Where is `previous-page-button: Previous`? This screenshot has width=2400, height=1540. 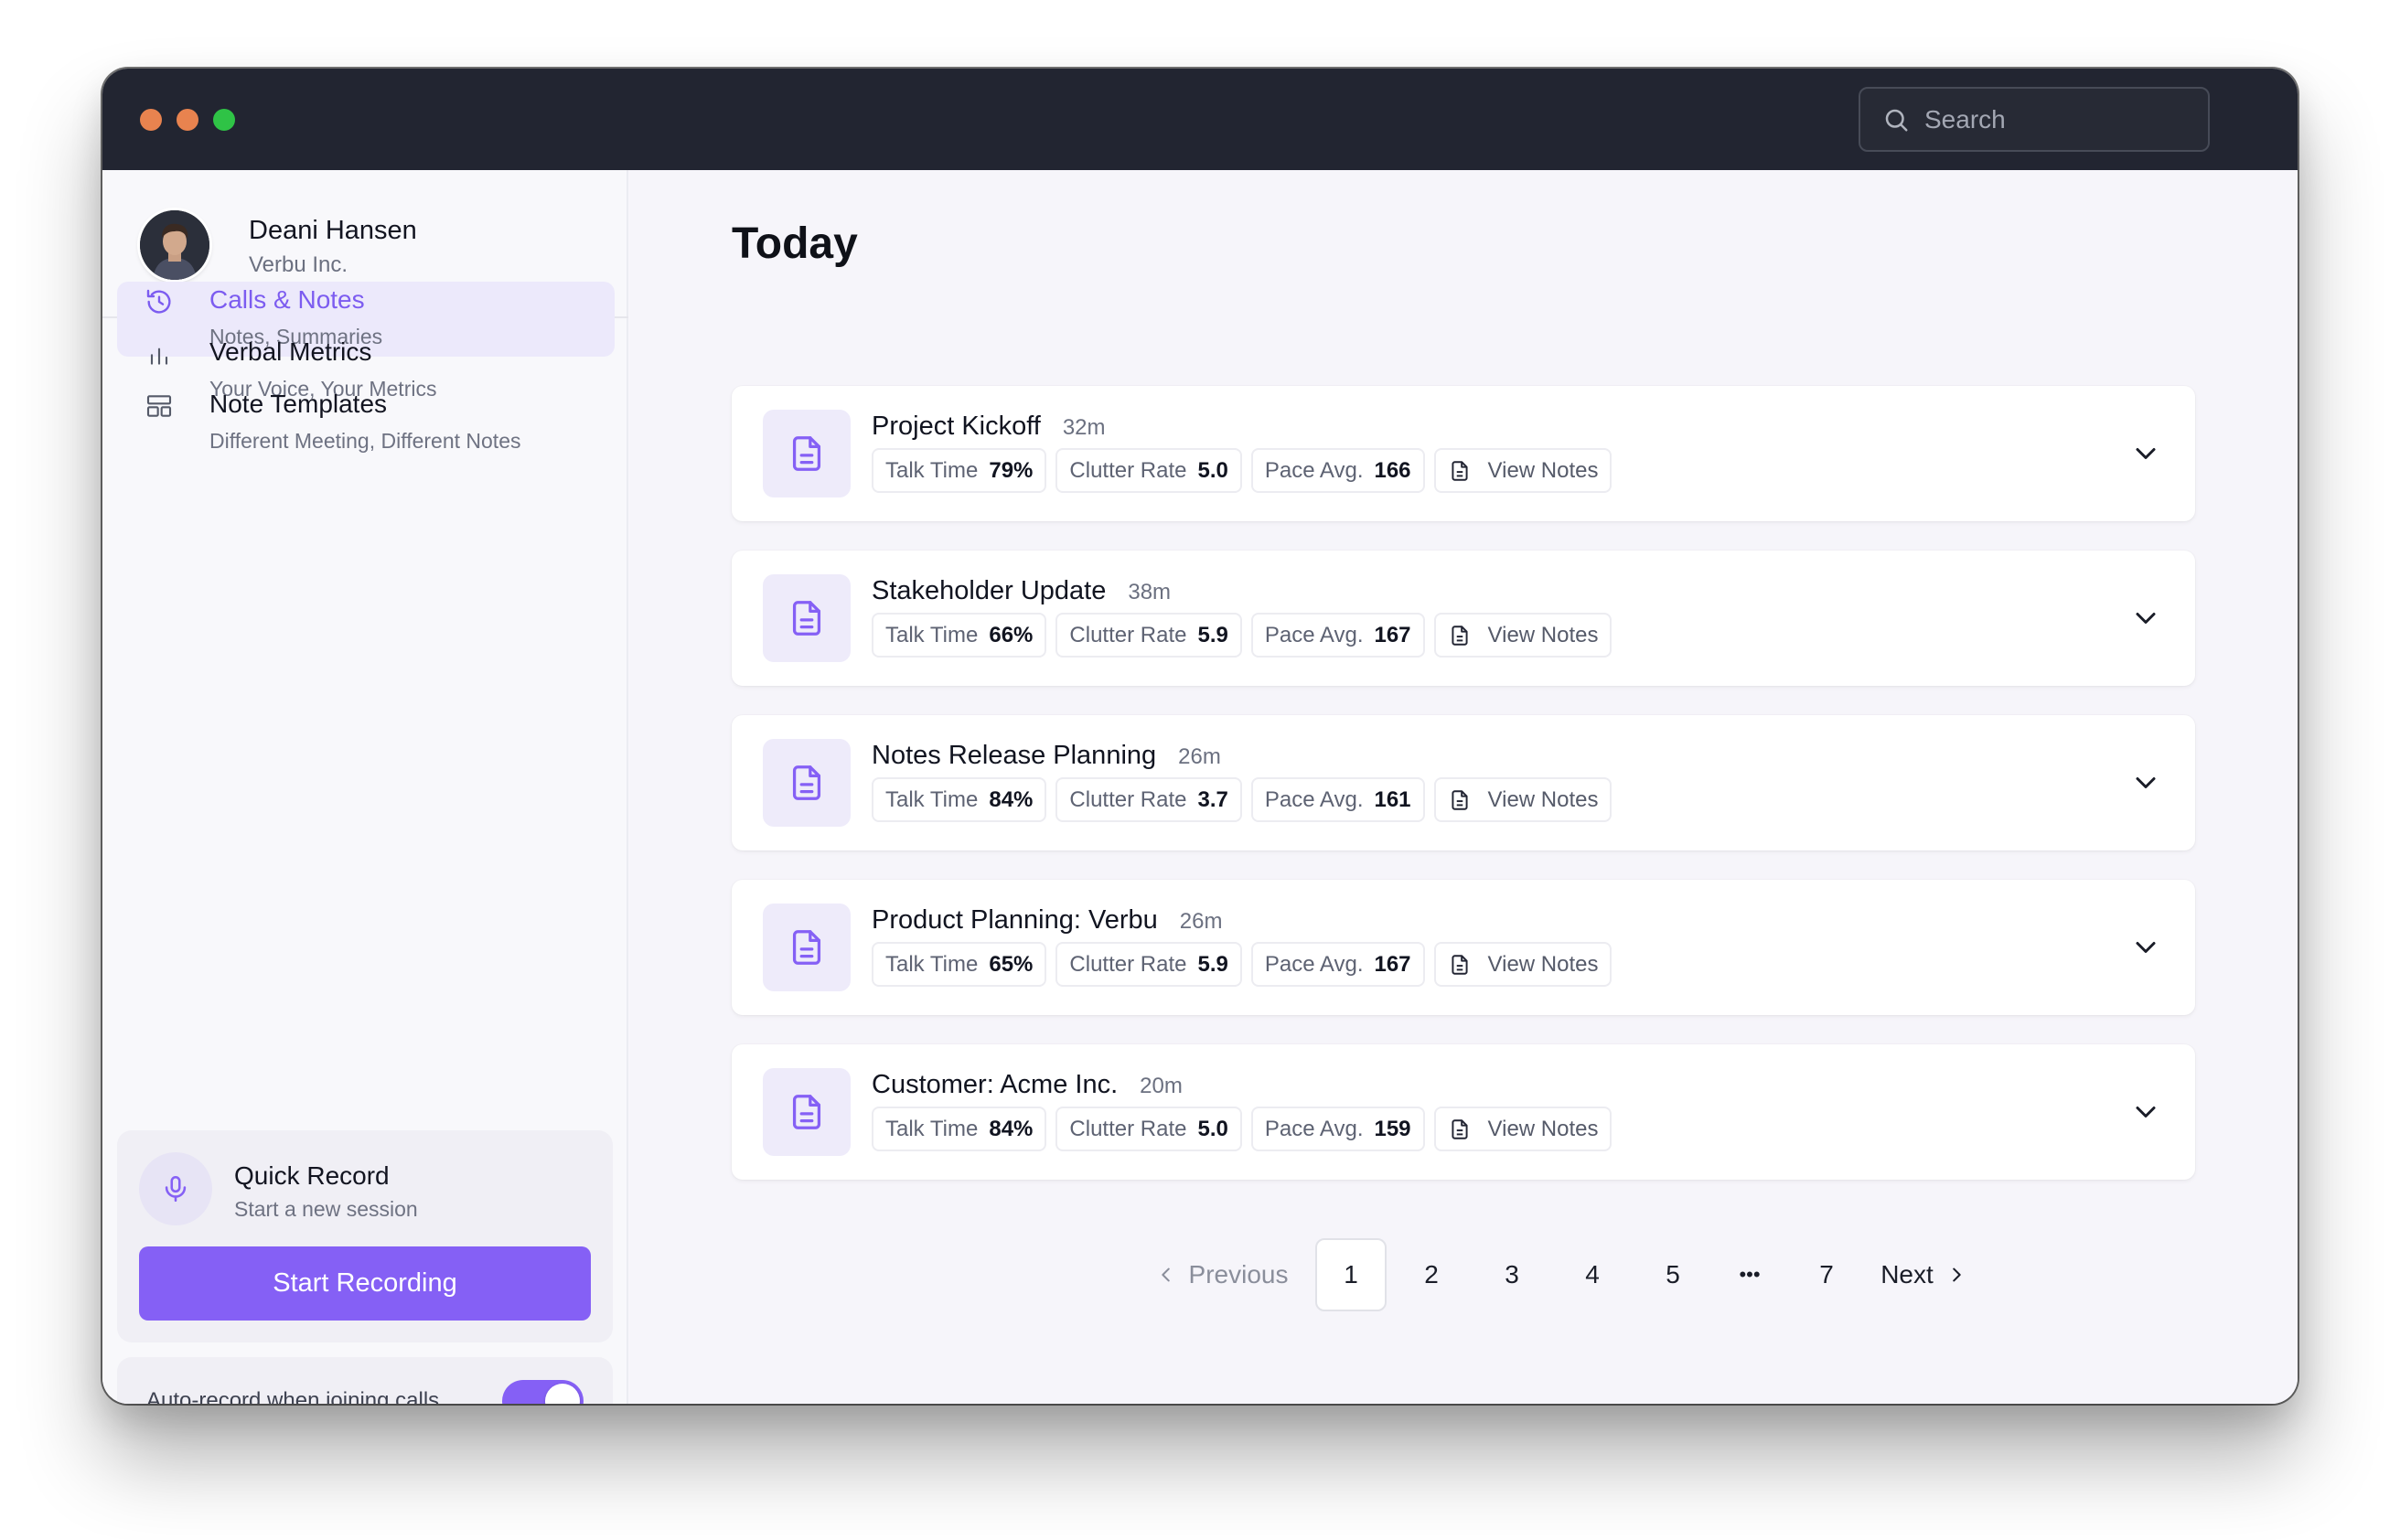 previous-page-button: Previous is located at coordinates (1222, 1275).